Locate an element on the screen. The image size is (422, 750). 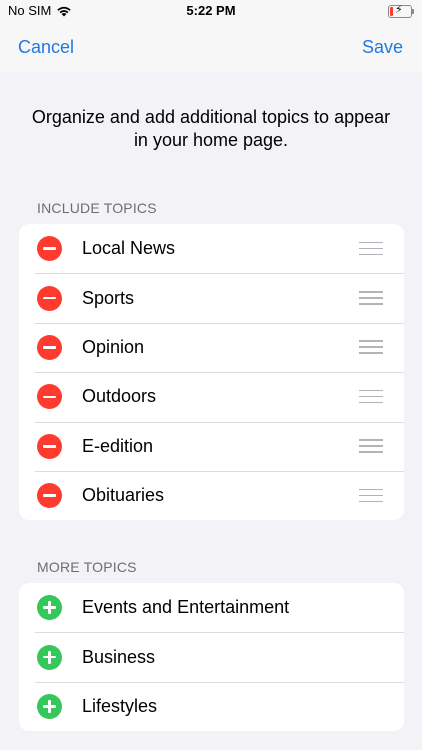
topic-label: Outdoors is located at coordinates (119, 396).